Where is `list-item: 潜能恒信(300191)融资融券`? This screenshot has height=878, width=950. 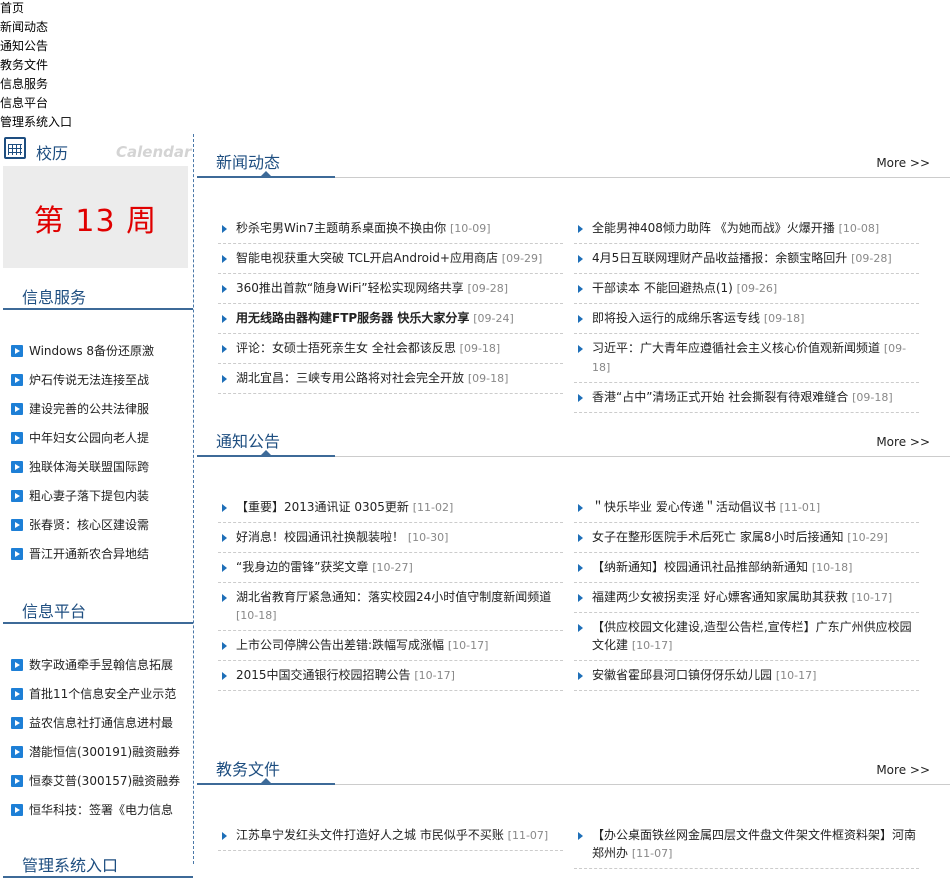 list-item: 潜能恒信(300191)融资融券 is located at coordinates (98, 752).